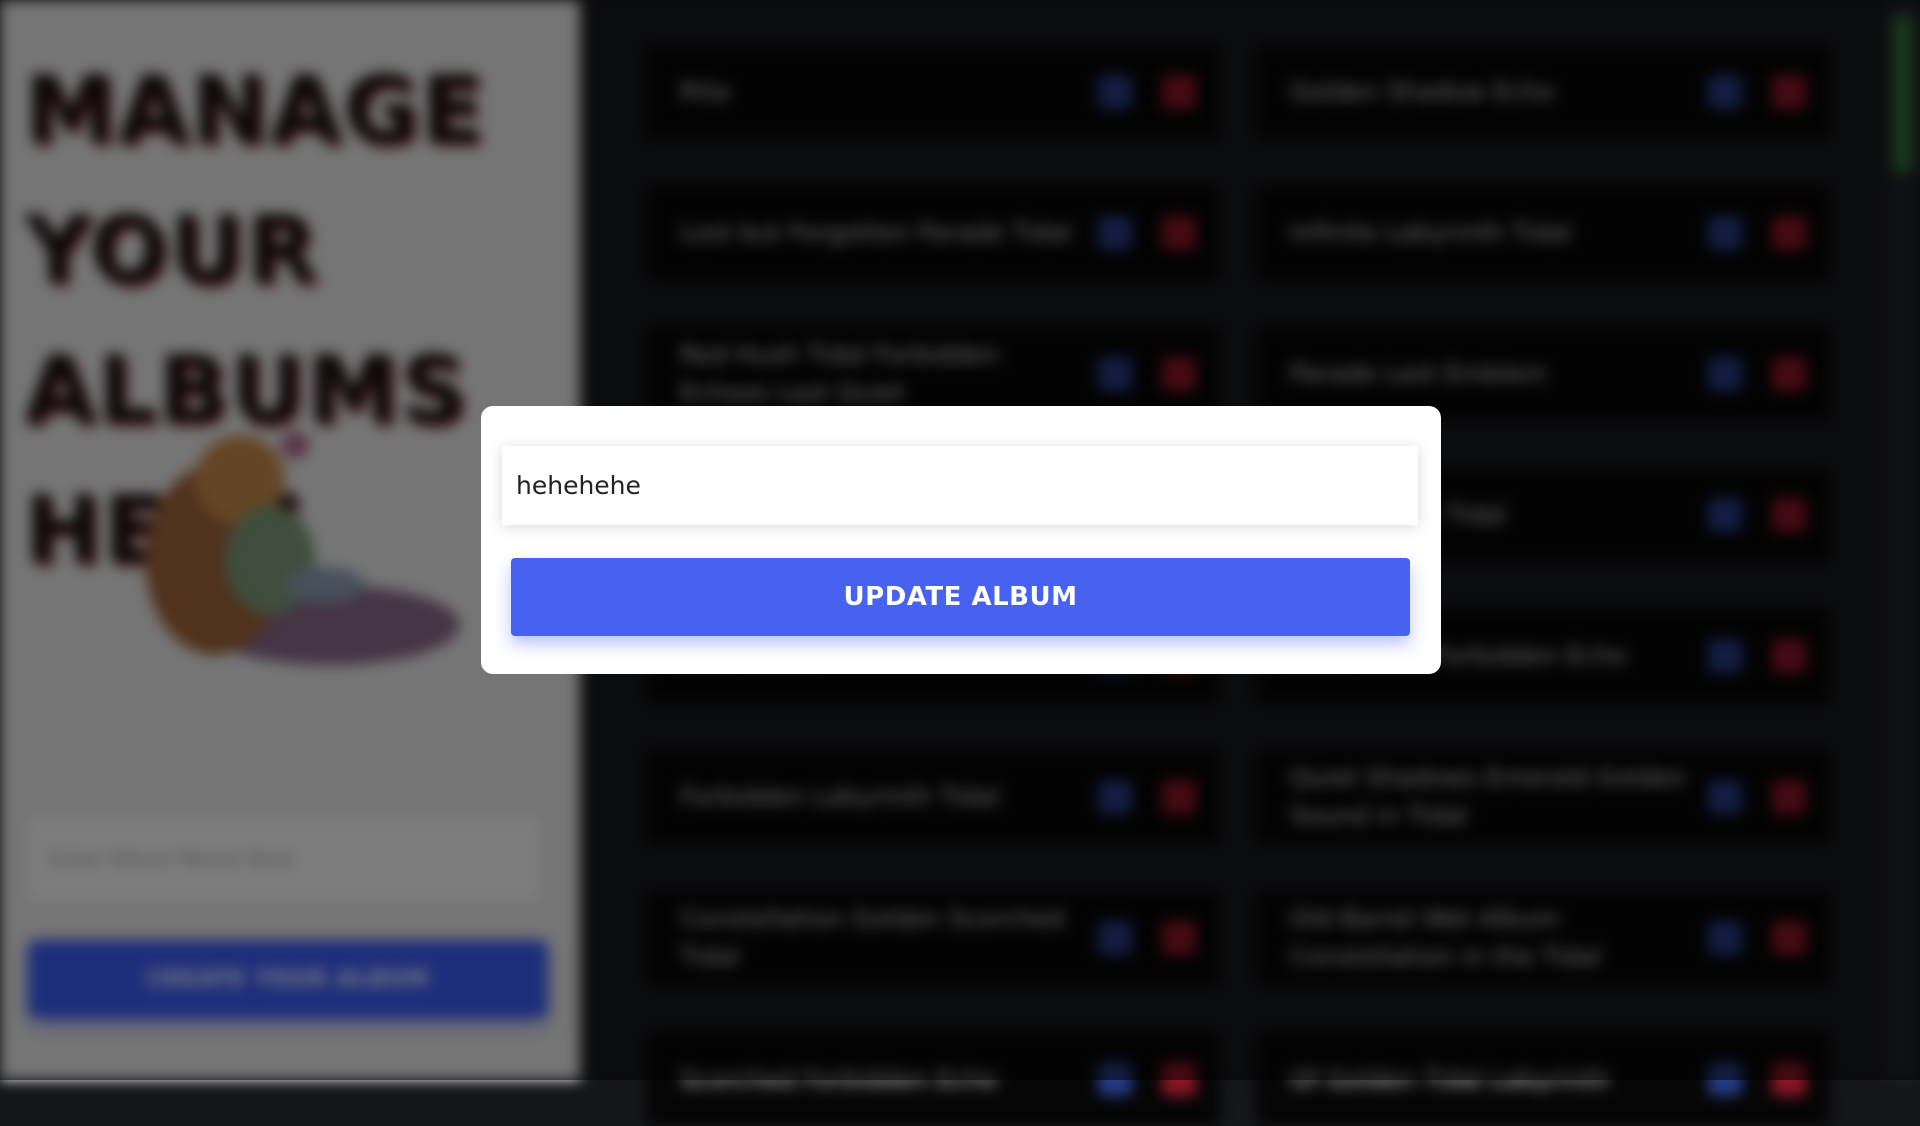 The height and width of the screenshot is (1126, 1920). What do you see at coordinates (960, 485) in the screenshot?
I see `album-name-input` at bounding box center [960, 485].